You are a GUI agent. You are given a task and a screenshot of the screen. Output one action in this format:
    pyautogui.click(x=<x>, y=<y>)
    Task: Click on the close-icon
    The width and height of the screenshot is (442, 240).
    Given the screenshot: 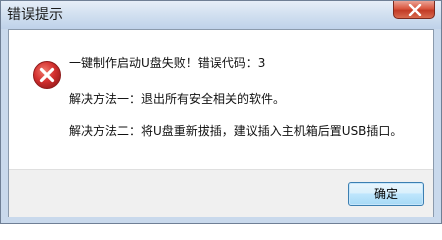 What is the action you would take?
    pyautogui.click(x=415, y=10)
    